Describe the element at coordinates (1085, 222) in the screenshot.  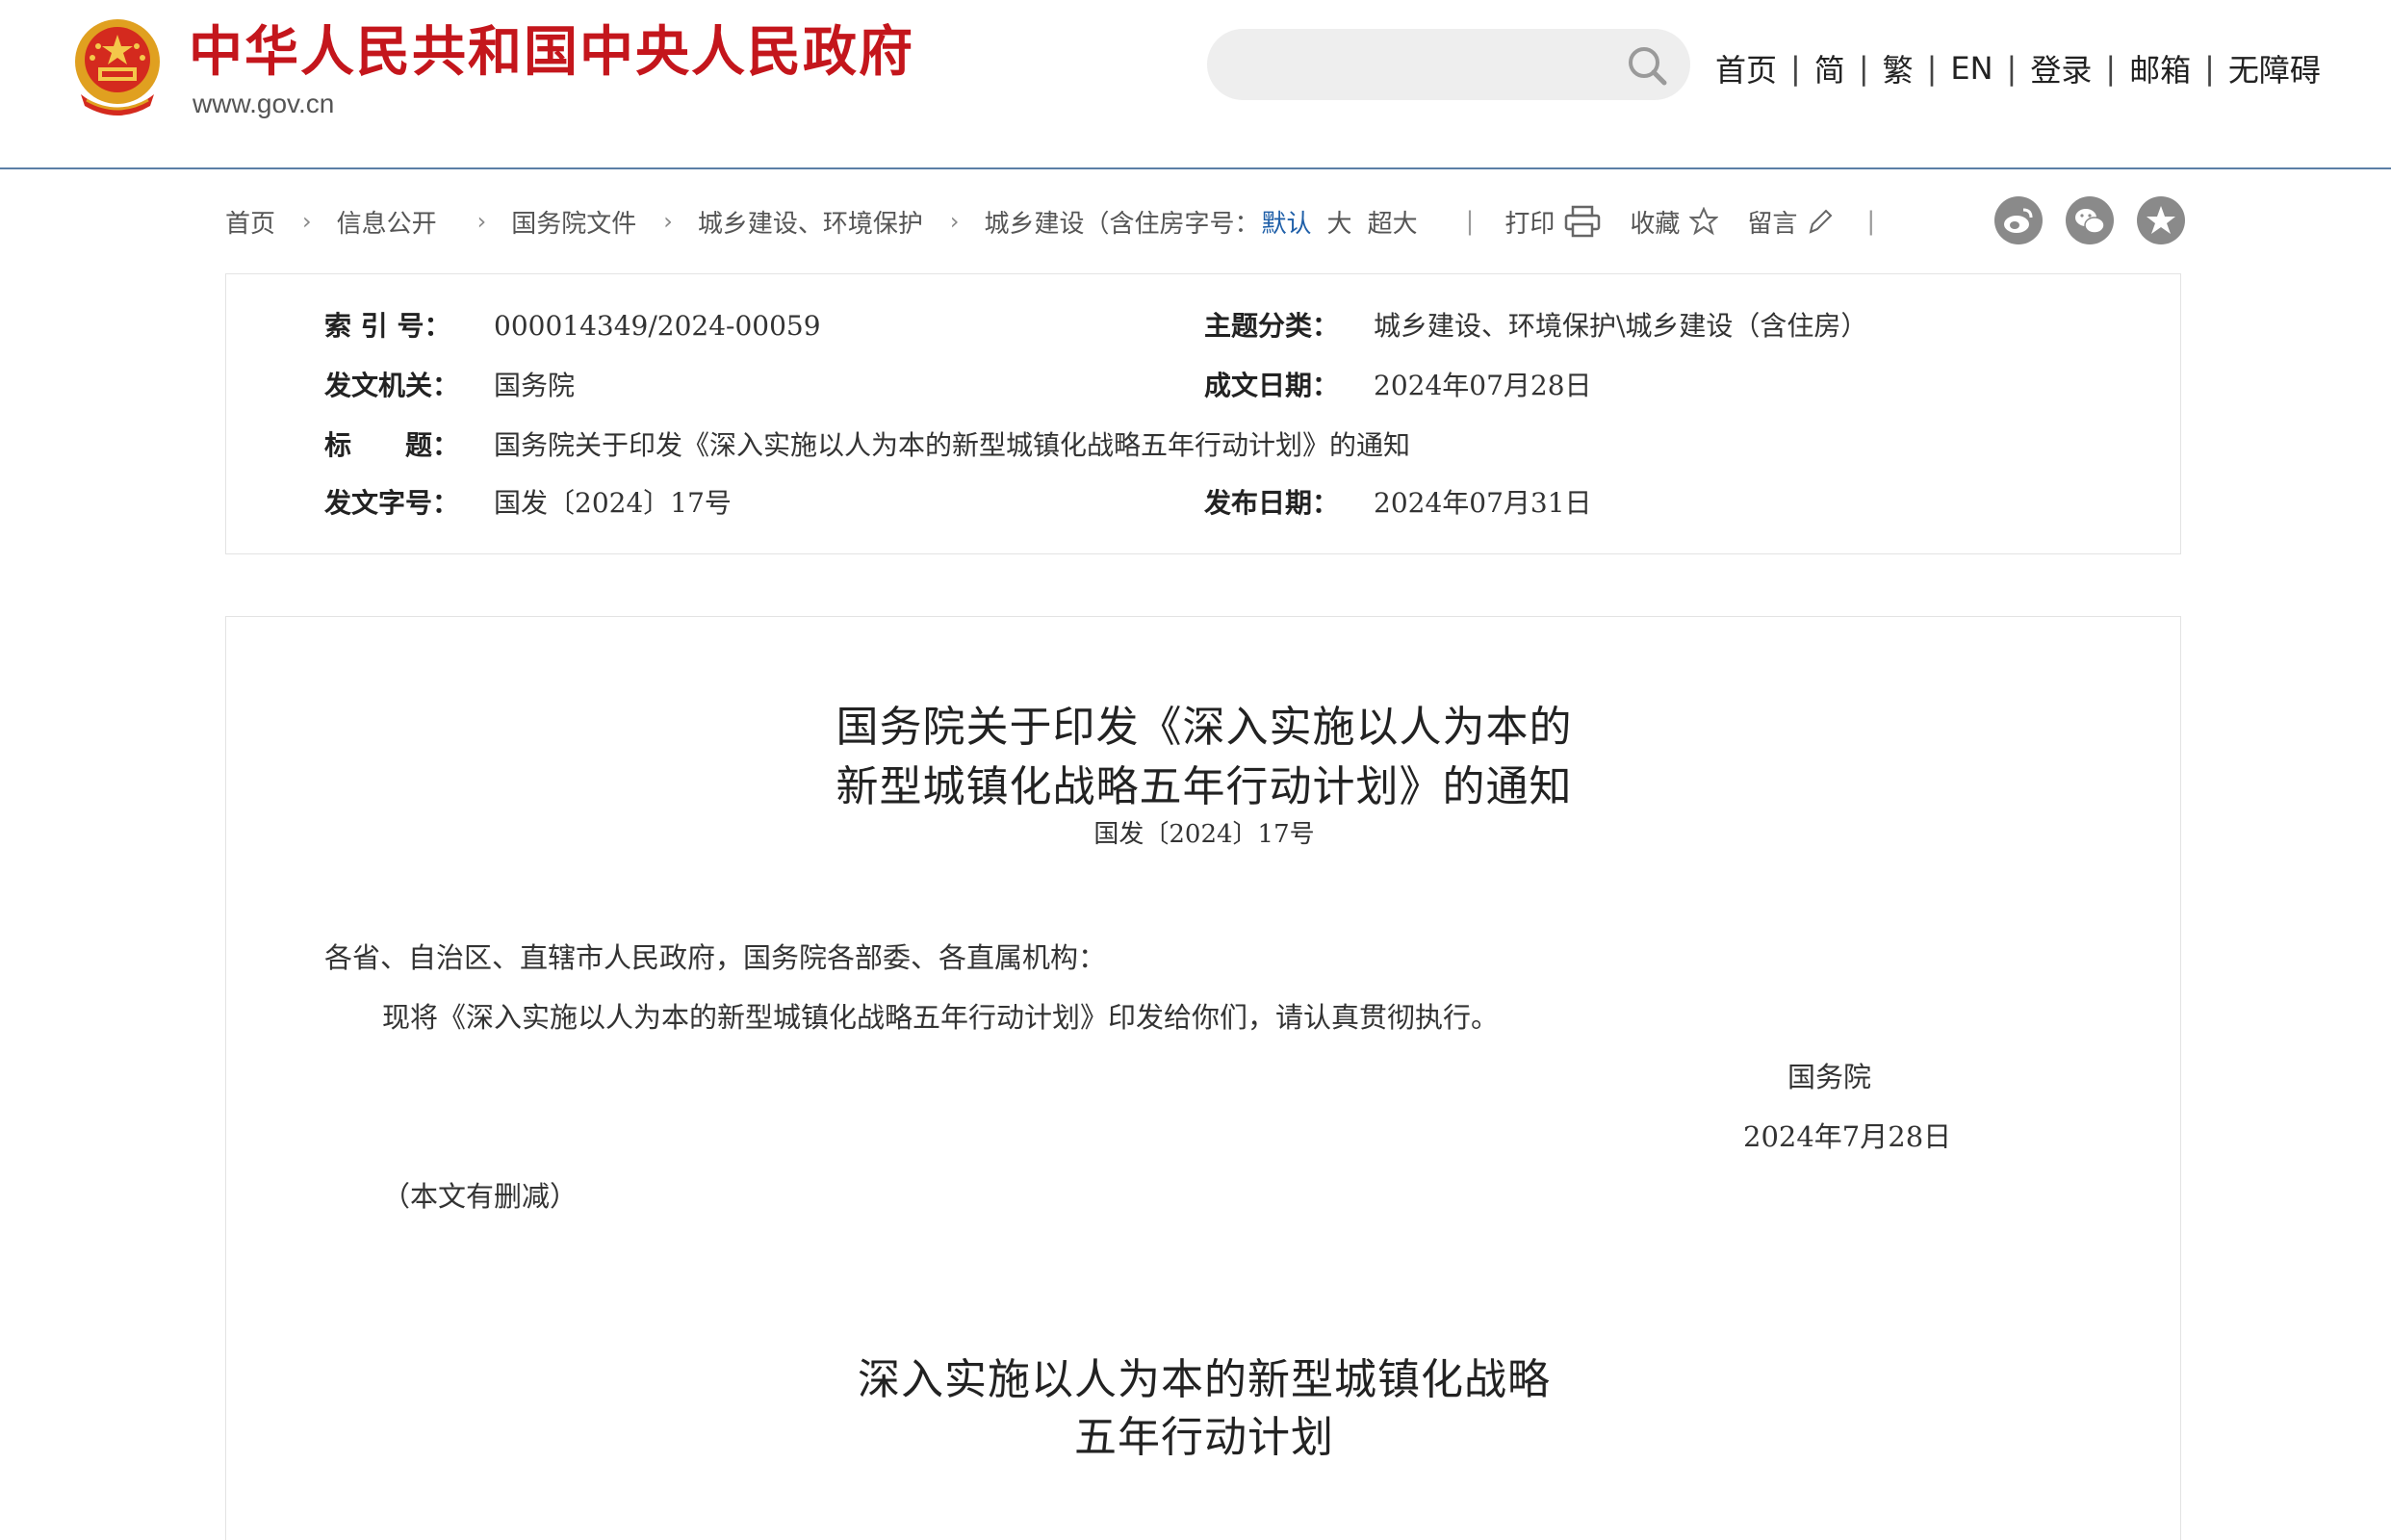
I see `breadcrumb-urban-housing: 城乡建设（含住房` at that location.